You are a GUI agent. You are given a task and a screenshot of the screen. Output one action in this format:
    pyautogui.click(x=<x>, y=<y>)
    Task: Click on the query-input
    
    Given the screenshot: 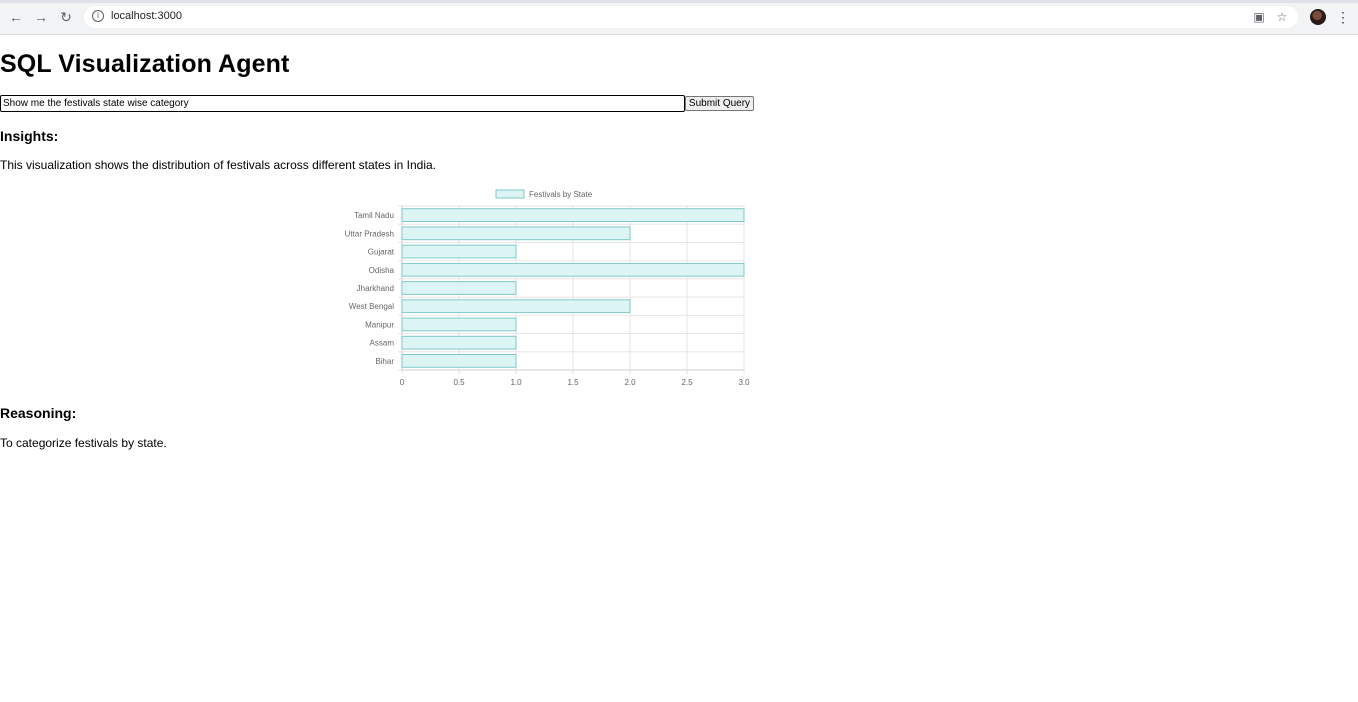 What is the action you would take?
    pyautogui.click(x=342, y=103)
    